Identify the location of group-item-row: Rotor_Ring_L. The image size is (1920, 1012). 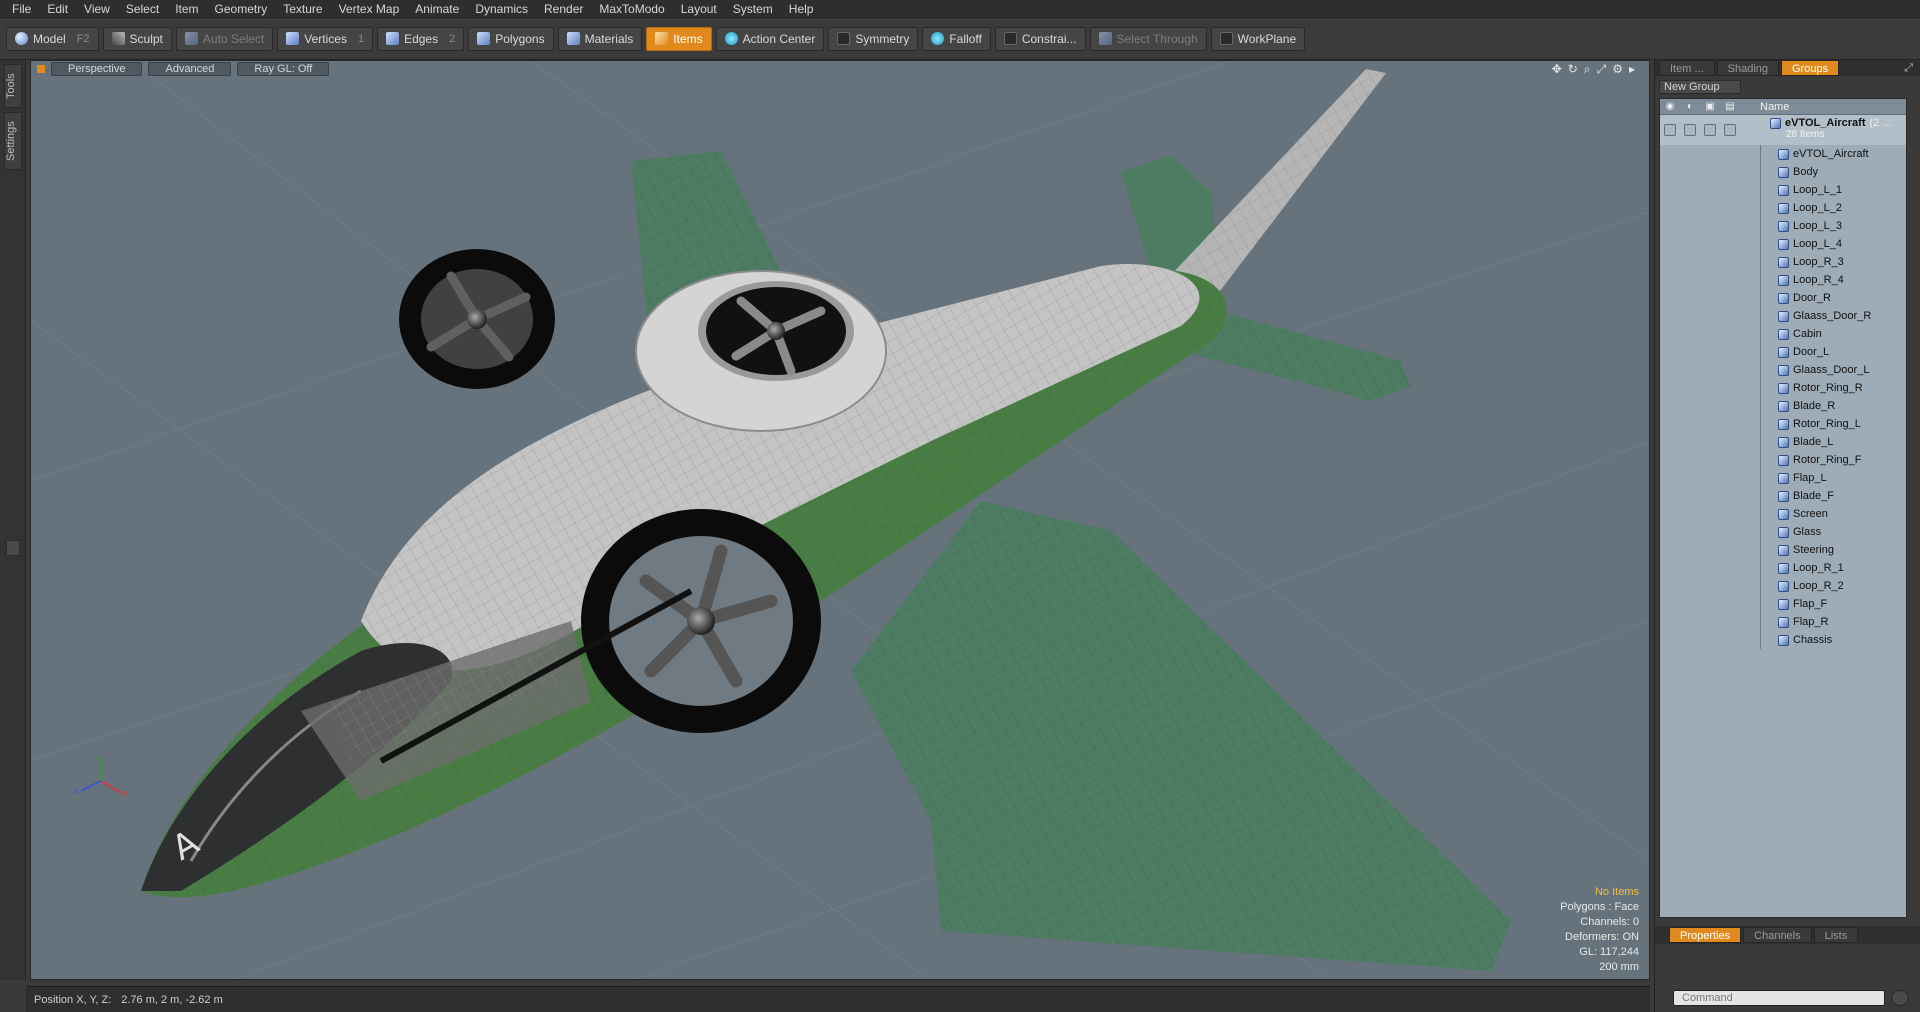
(1783, 424).